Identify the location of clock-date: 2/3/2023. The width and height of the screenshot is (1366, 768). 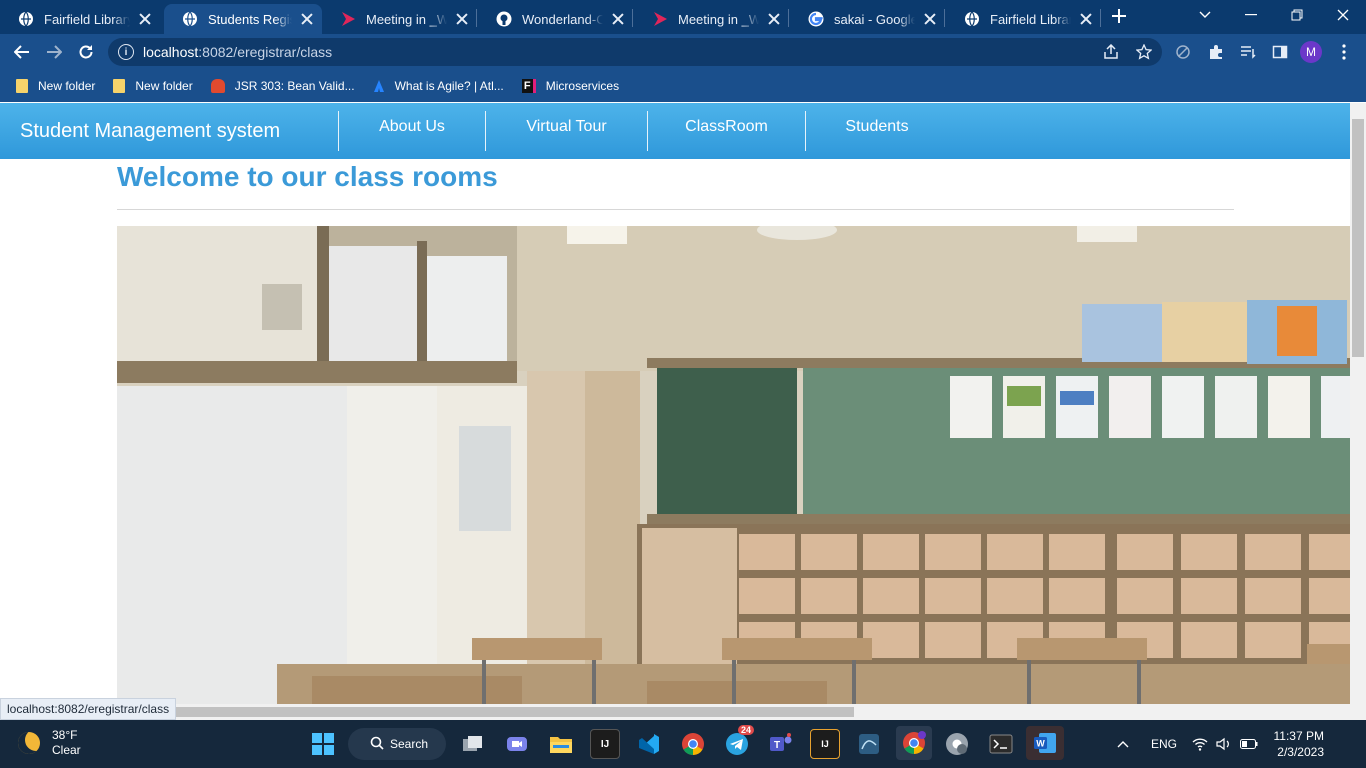
(1300, 752).